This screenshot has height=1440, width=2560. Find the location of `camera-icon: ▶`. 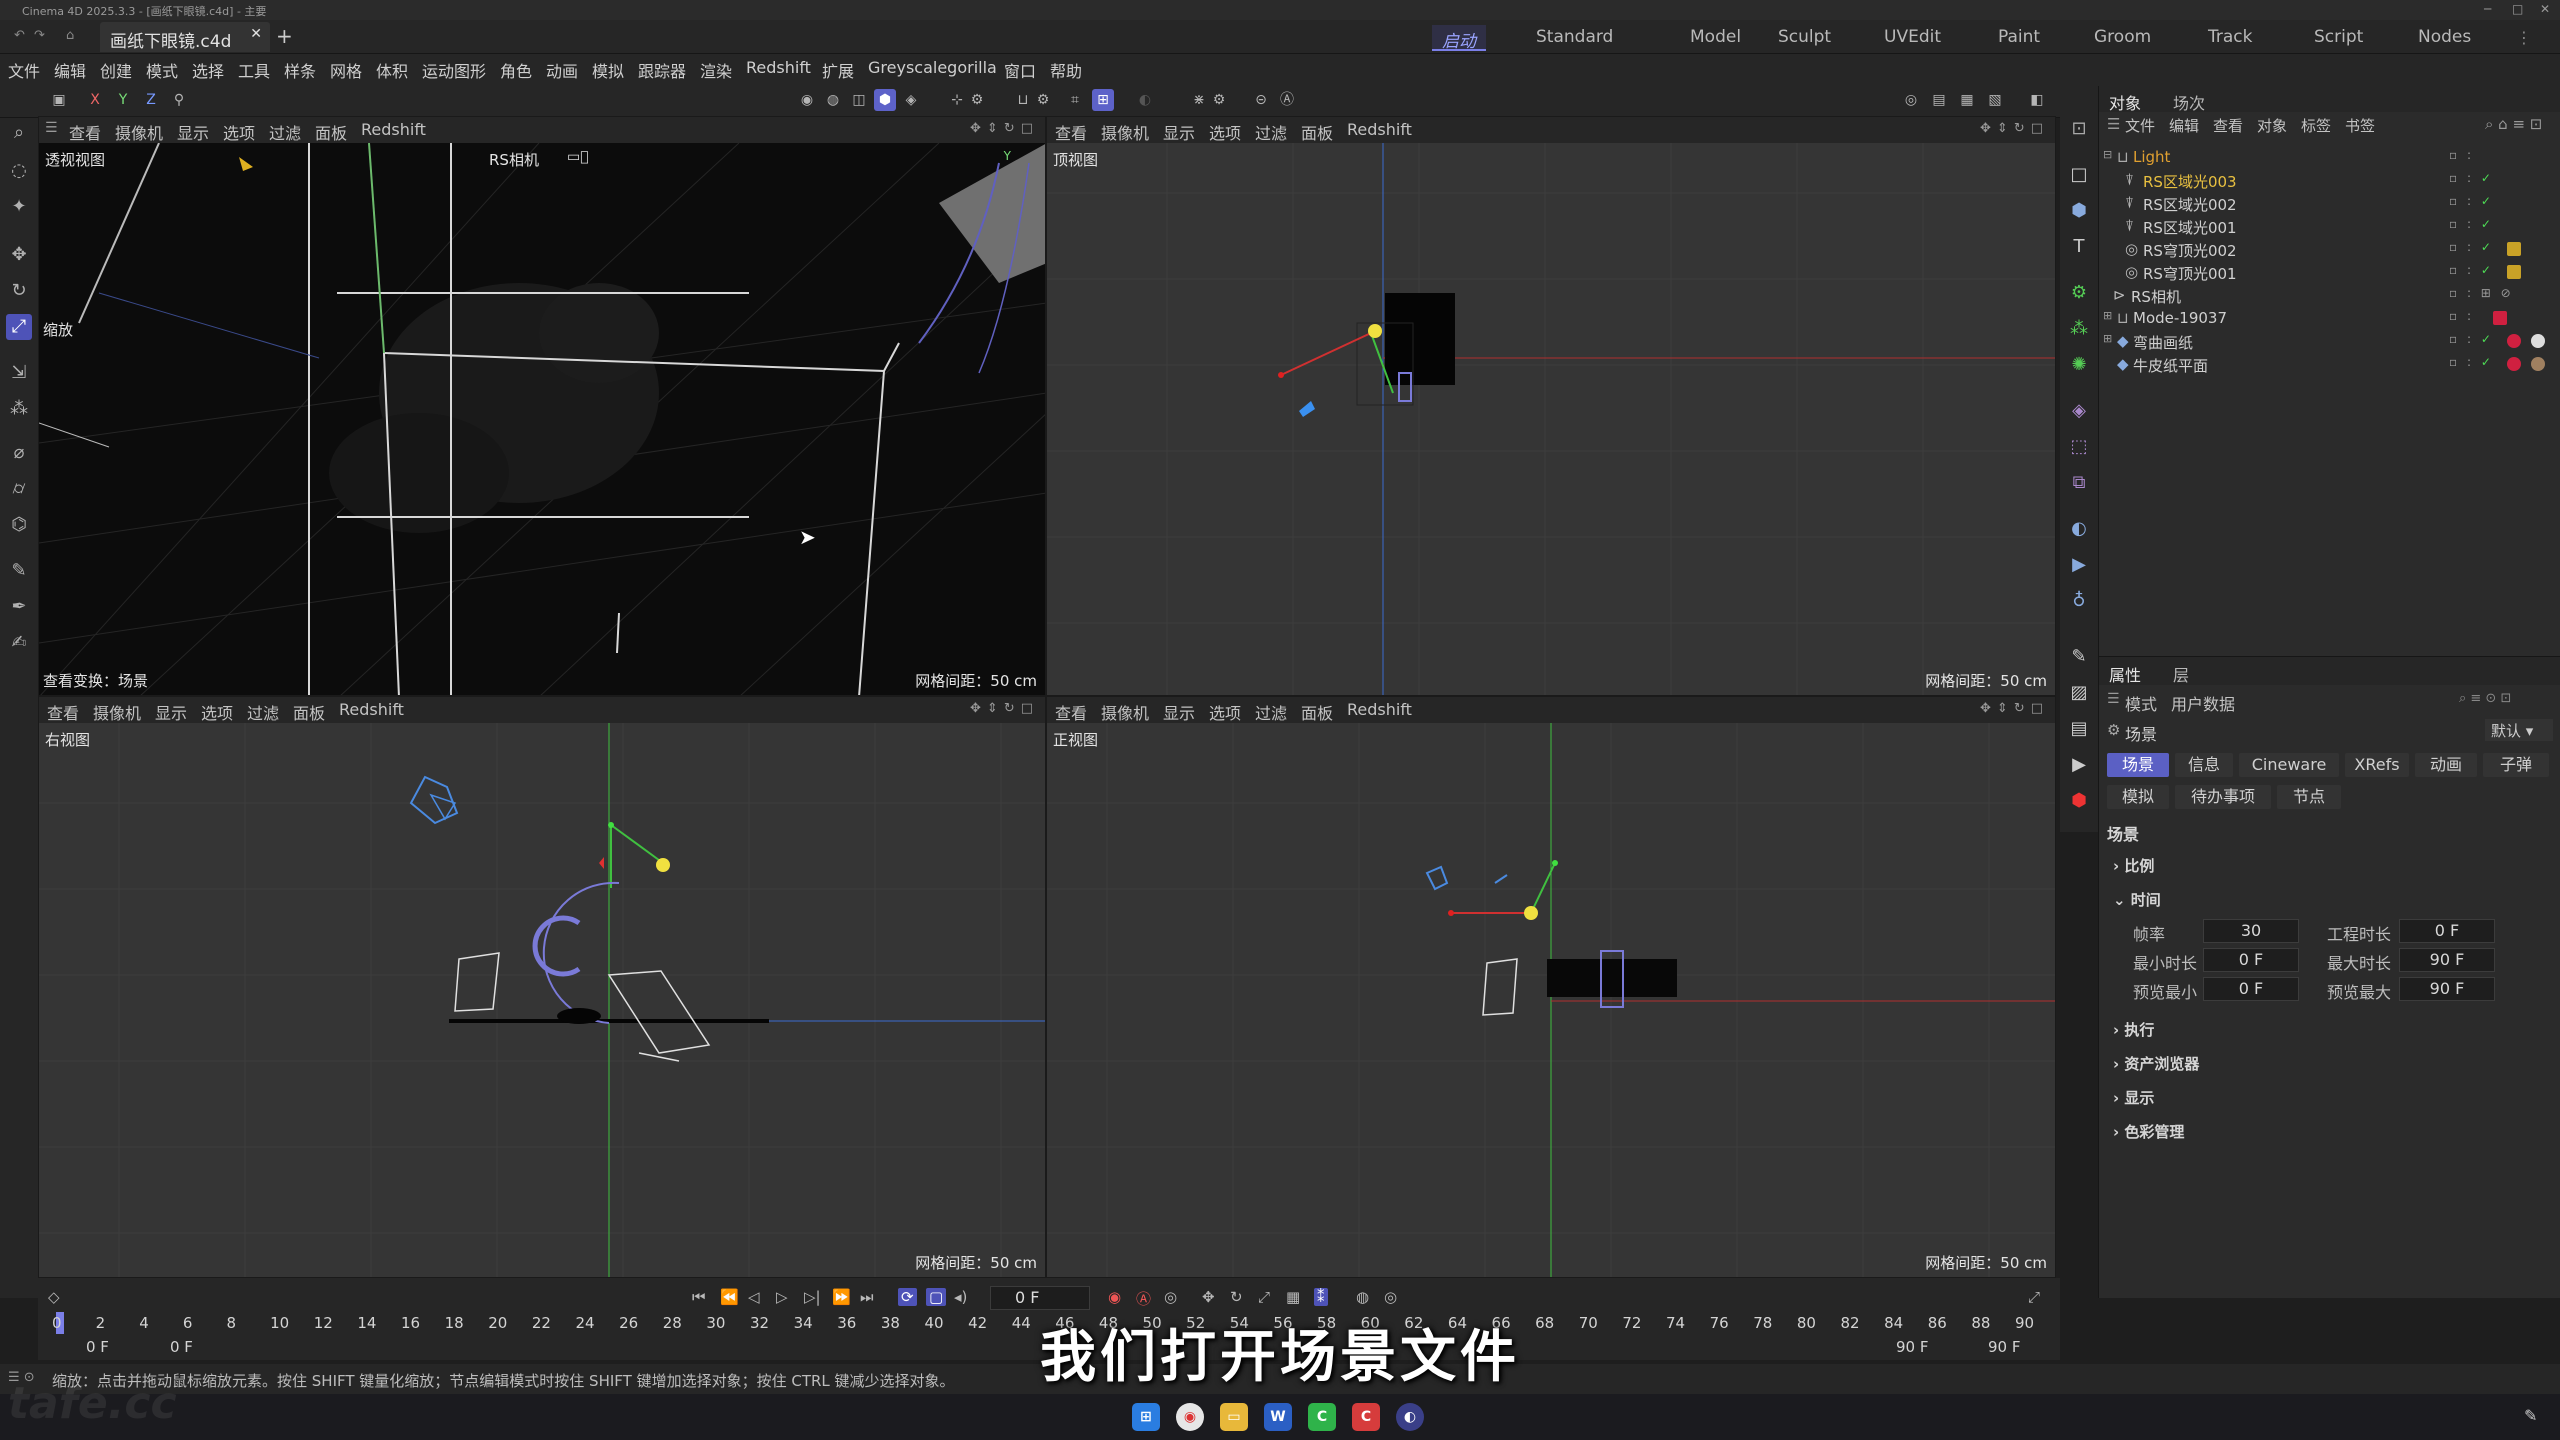

camera-icon: ▶ is located at coordinates (2079, 565).